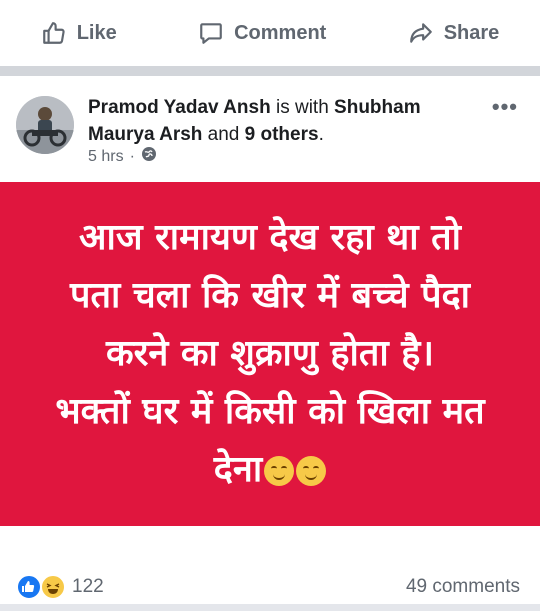  I want to click on post-line-1: आज रामायण देख रहा था तो, so click(270, 237).